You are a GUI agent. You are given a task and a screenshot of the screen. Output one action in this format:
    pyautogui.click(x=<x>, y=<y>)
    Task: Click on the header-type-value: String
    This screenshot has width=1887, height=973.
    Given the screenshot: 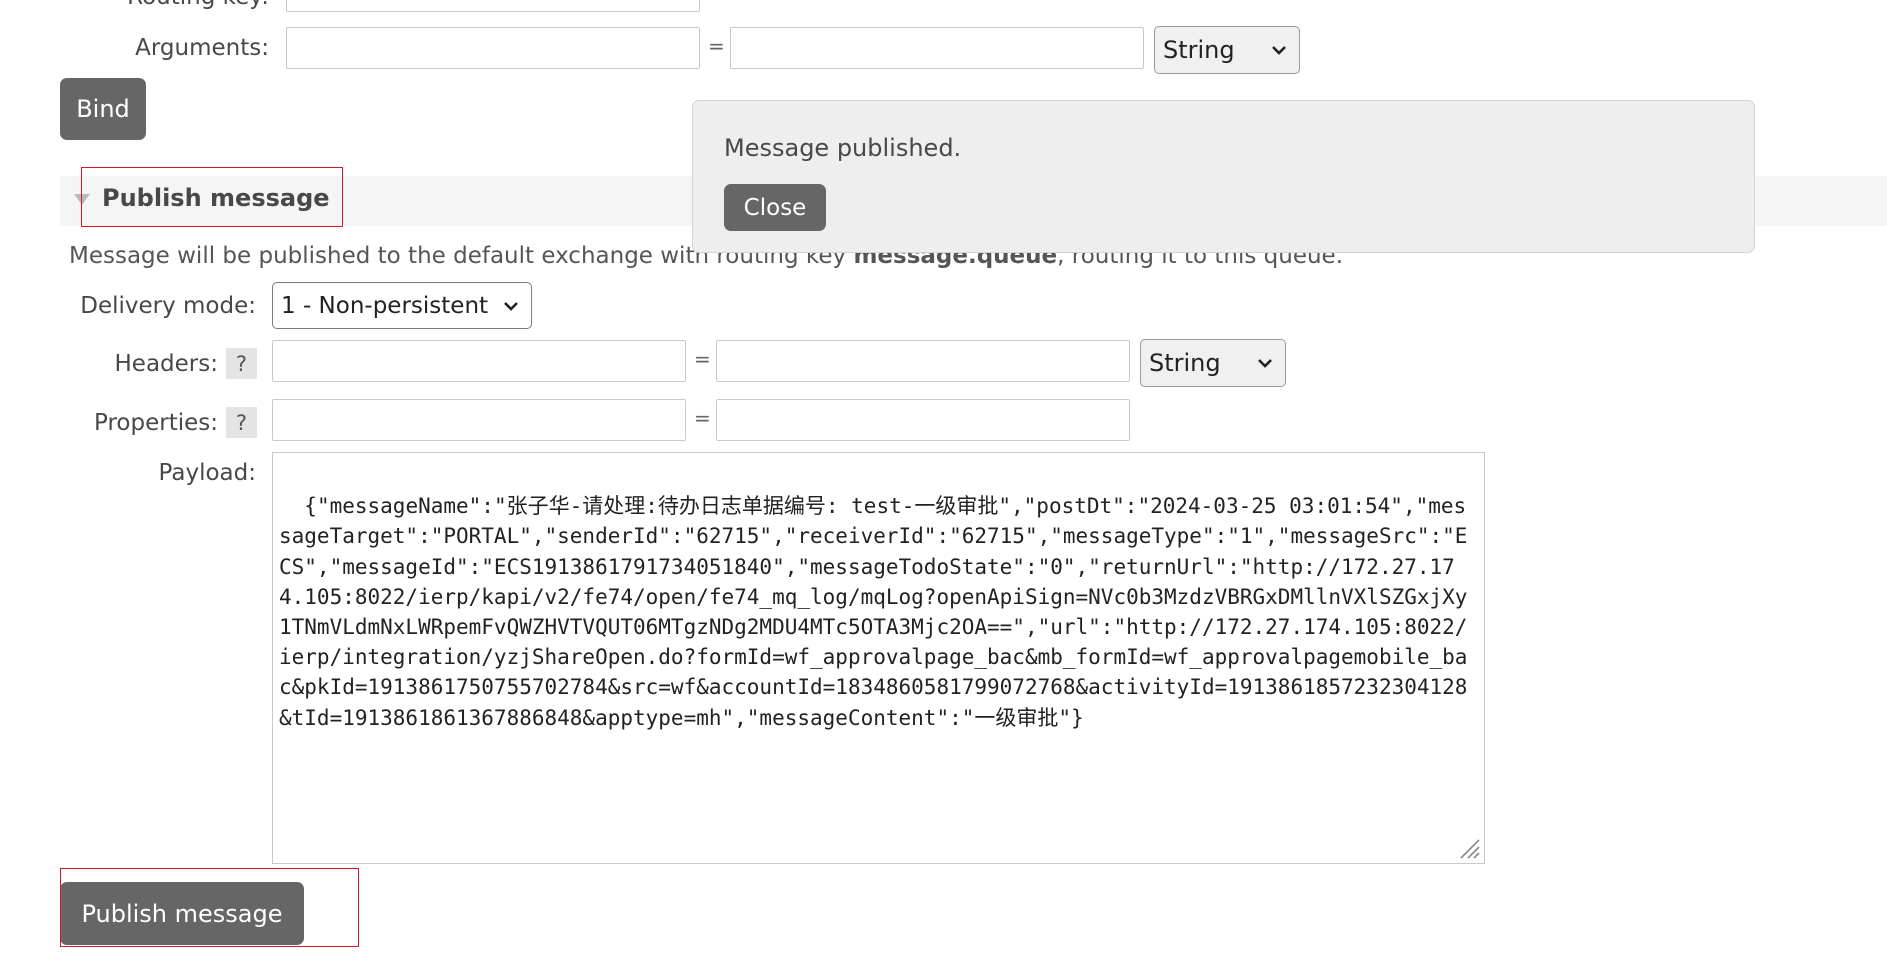 What is the action you would take?
    pyautogui.click(x=1185, y=363)
    